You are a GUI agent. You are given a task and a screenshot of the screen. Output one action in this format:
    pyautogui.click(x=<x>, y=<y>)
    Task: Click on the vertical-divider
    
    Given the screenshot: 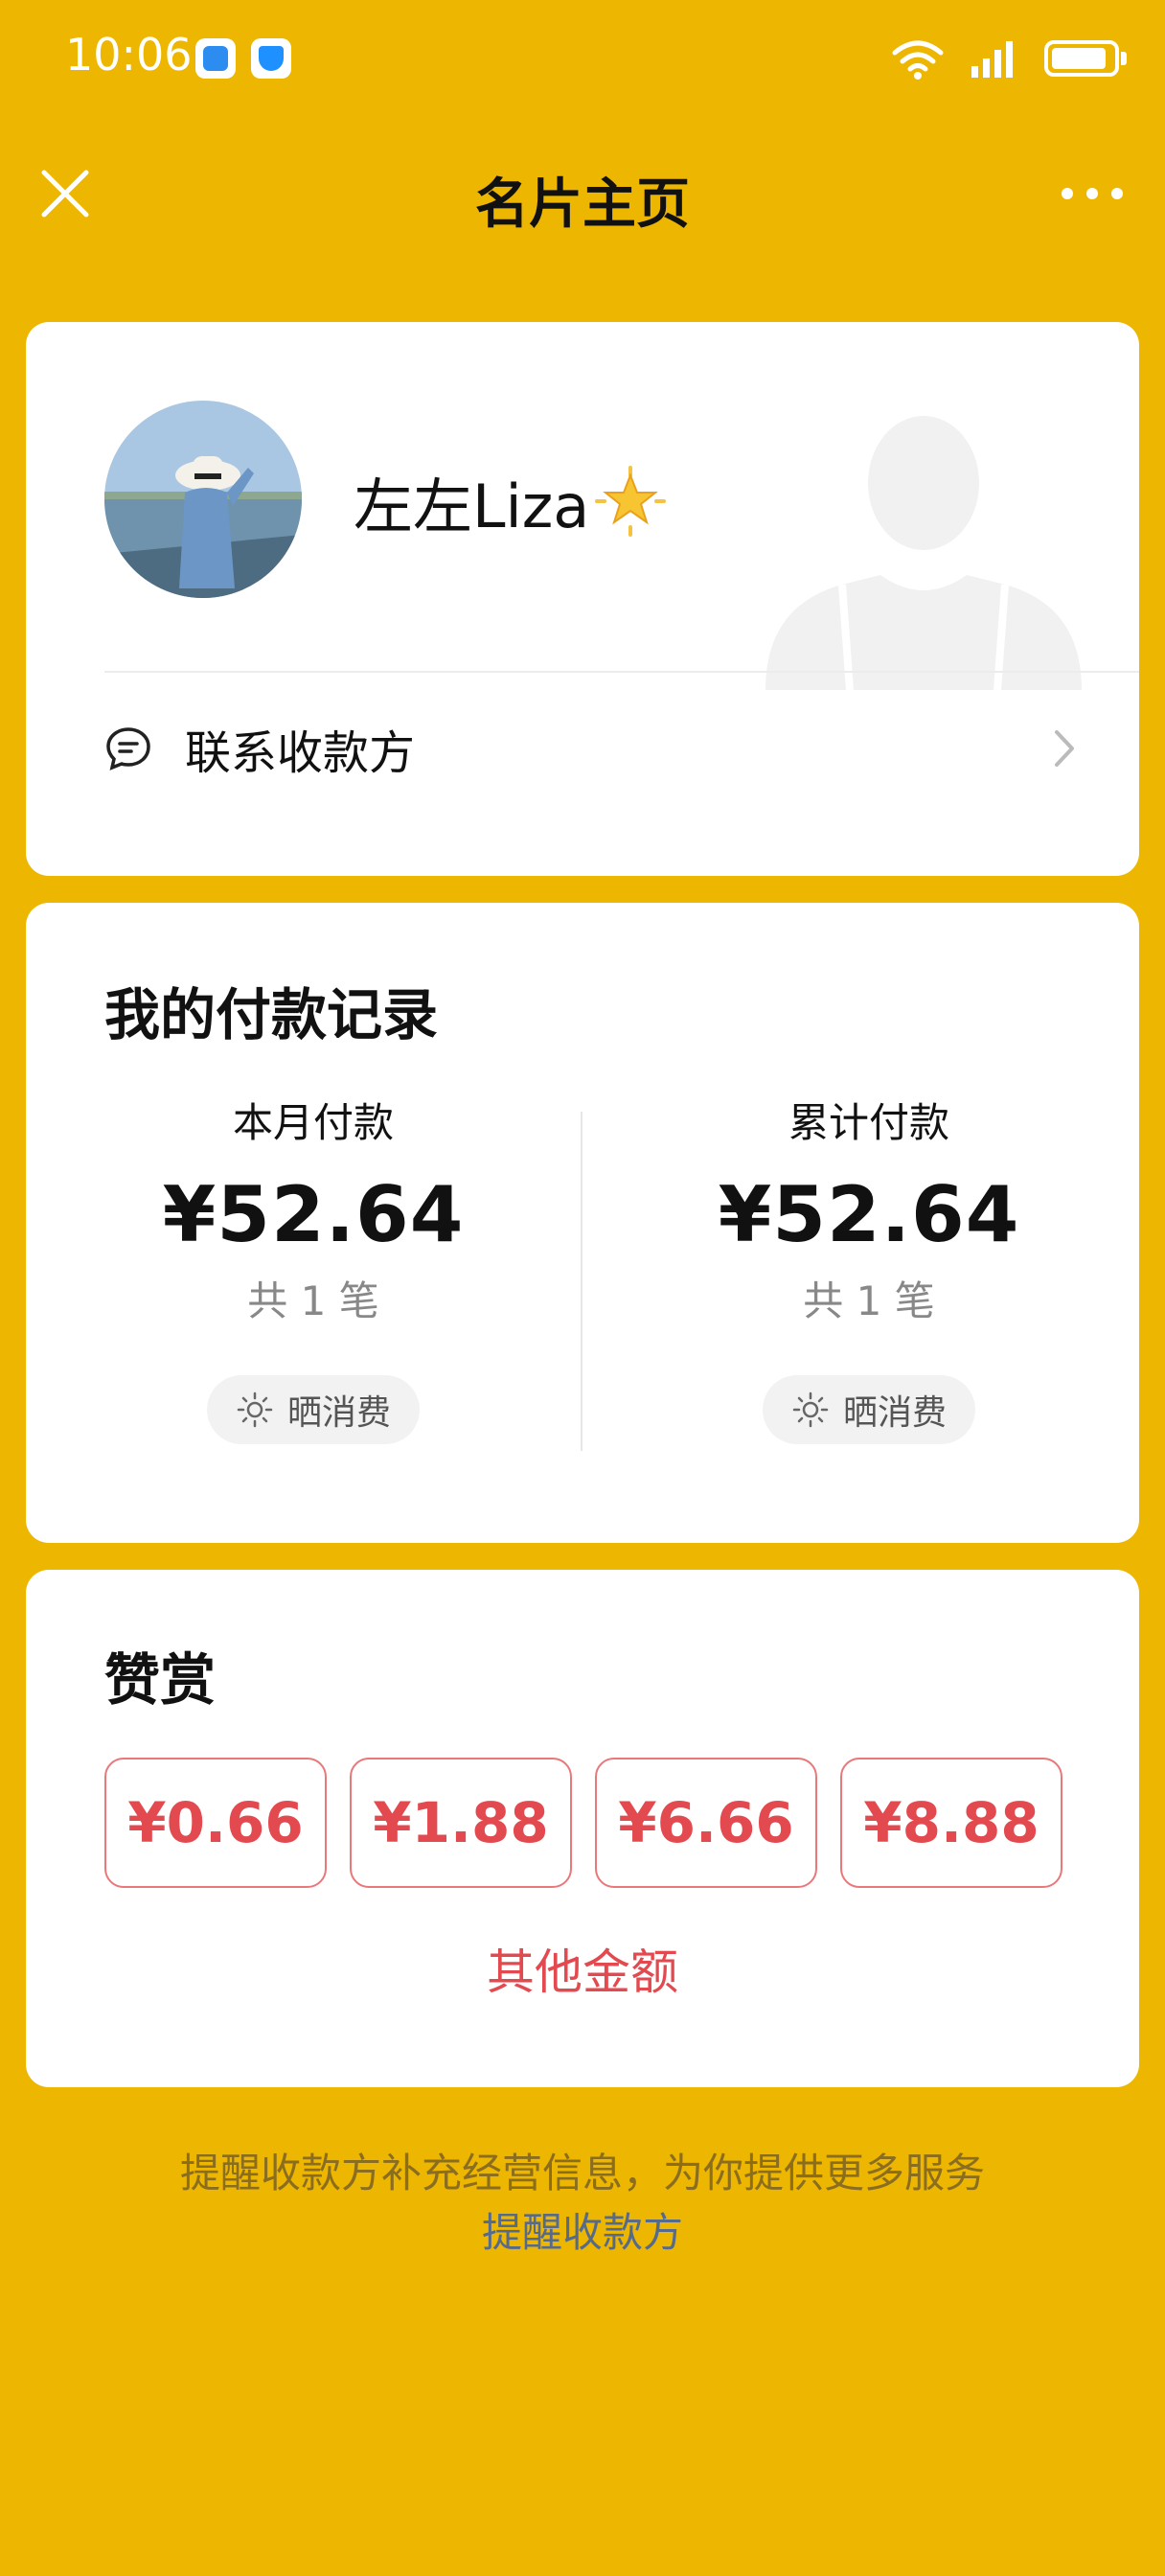 What is the action you would take?
    pyautogui.click(x=581, y=1281)
    